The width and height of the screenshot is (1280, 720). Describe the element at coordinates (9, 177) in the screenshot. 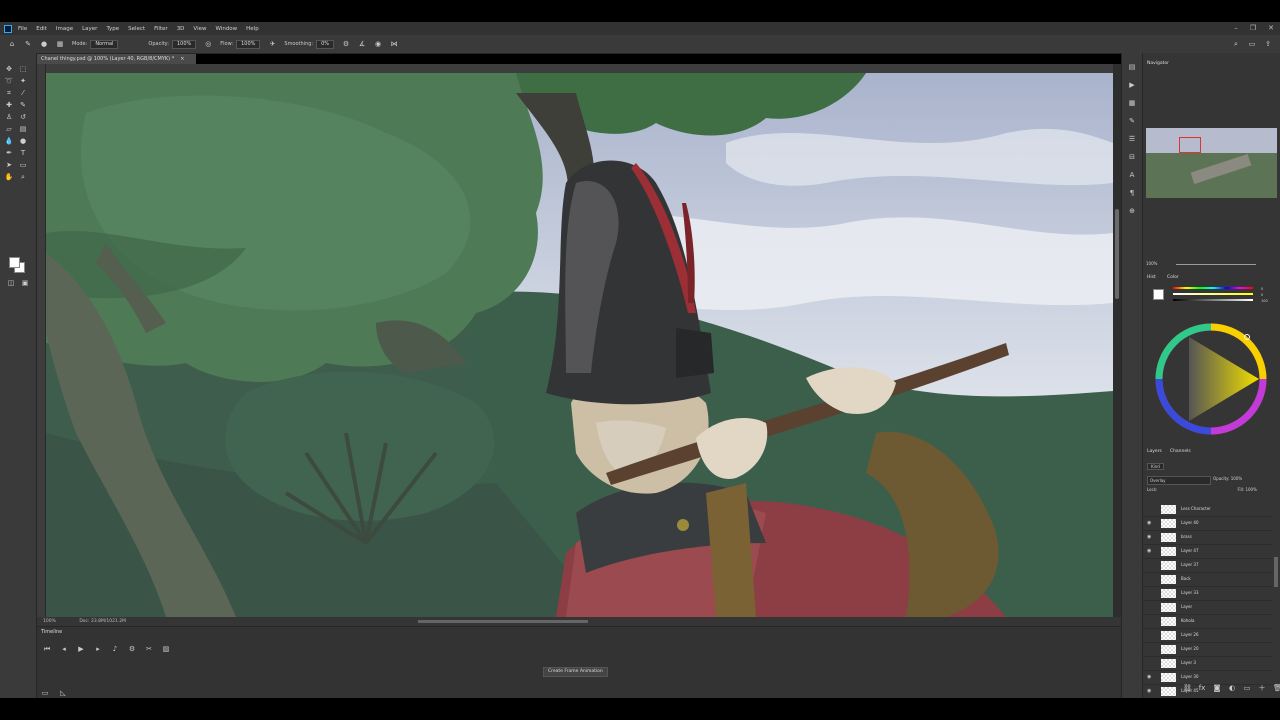

I see `hand-tool-icon: ✋` at that location.